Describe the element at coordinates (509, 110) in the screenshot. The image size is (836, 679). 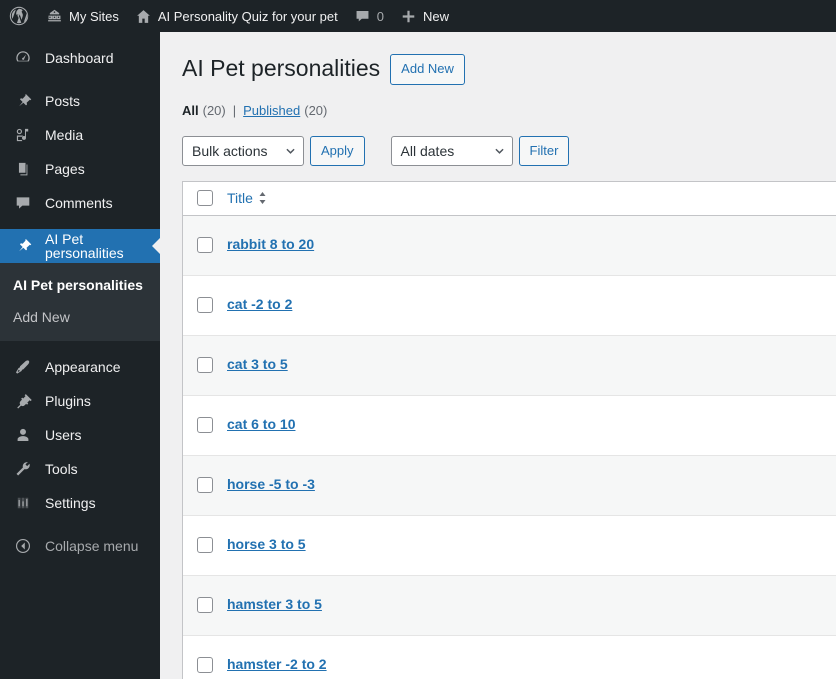
I see `views-filter-links: All (20) | Published (20)` at that location.